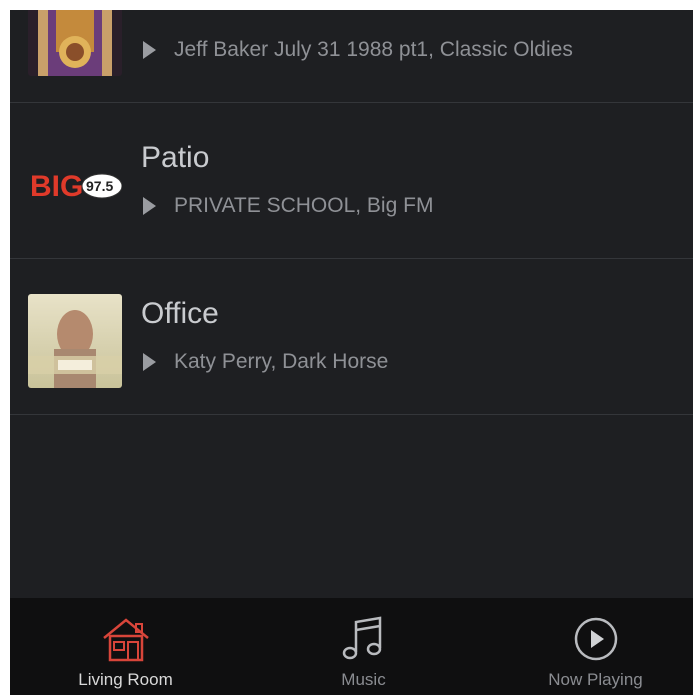 The width and height of the screenshot is (695, 695). What do you see at coordinates (595, 679) in the screenshot?
I see `tab-label: Now Playing` at bounding box center [595, 679].